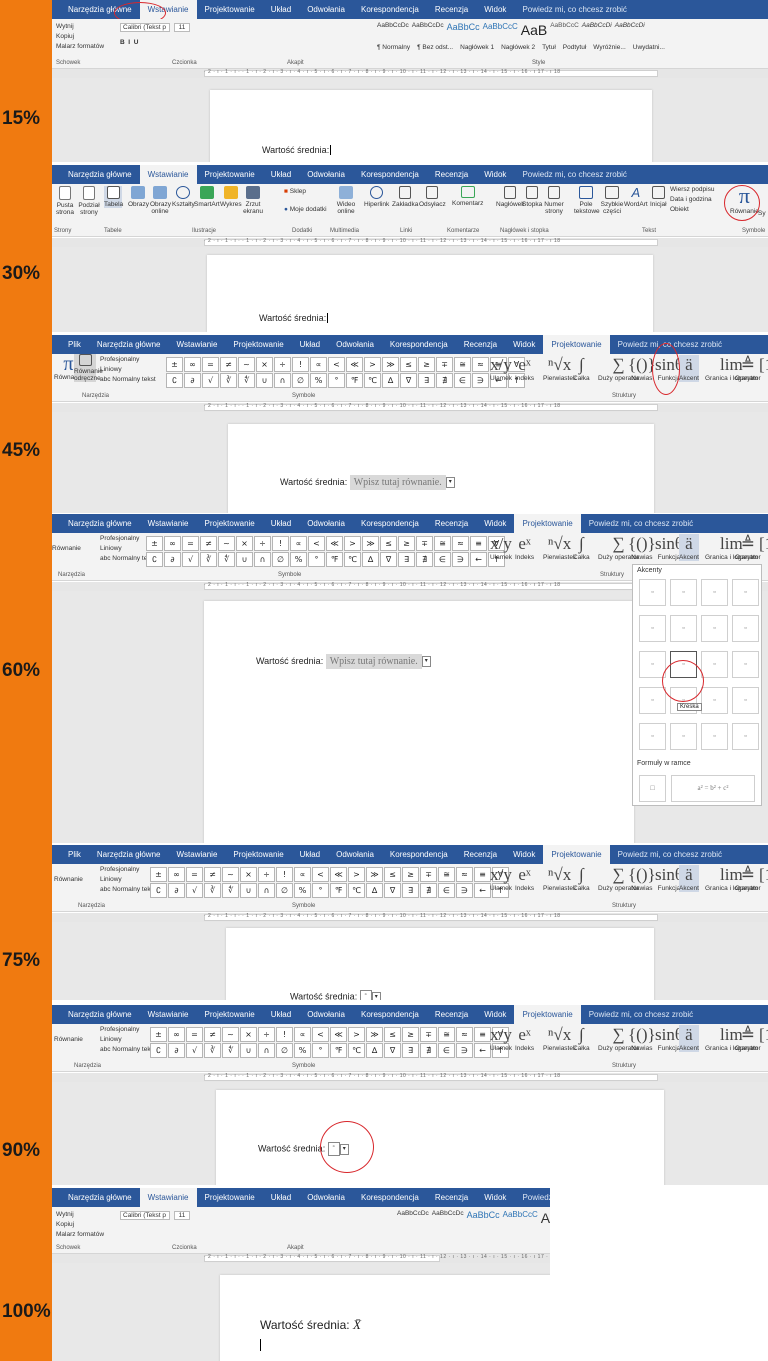  I want to click on symbol-button: ∁, so click(158, 1050).